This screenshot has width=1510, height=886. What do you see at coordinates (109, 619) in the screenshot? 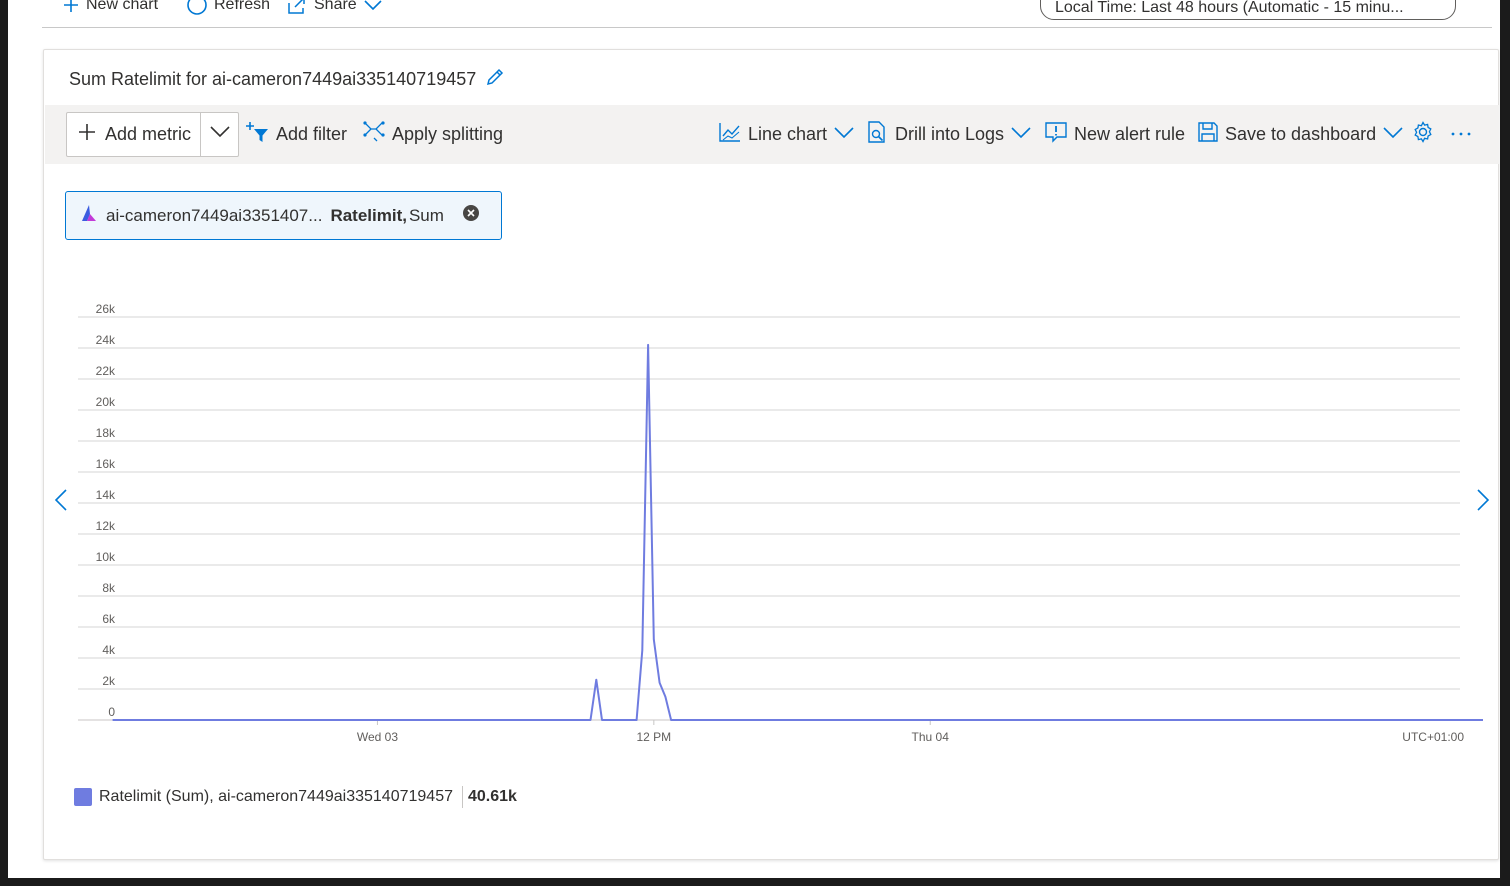
I see `y-tick-label: 6k` at bounding box center [109, 619].